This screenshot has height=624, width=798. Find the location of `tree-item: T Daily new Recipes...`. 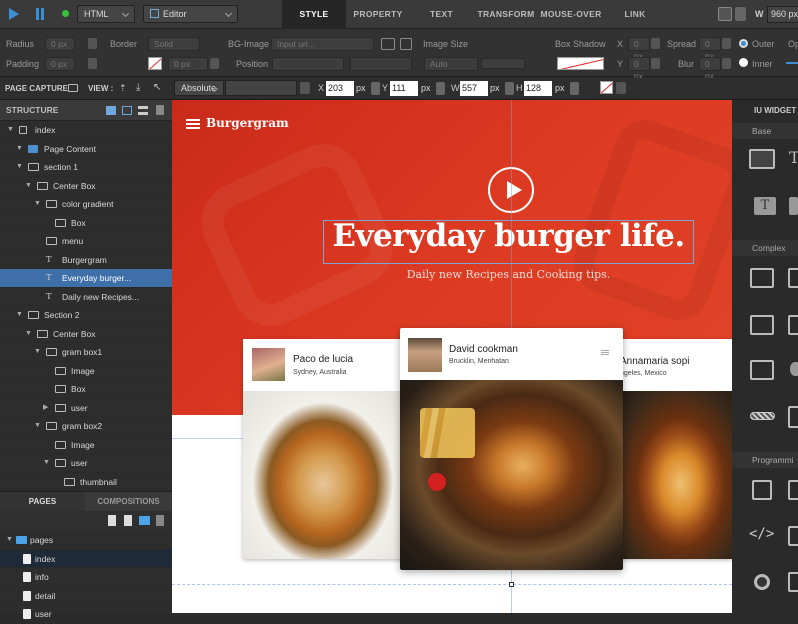

tree-item: T Daily new Recipes... is located at coordinates (86, 297).